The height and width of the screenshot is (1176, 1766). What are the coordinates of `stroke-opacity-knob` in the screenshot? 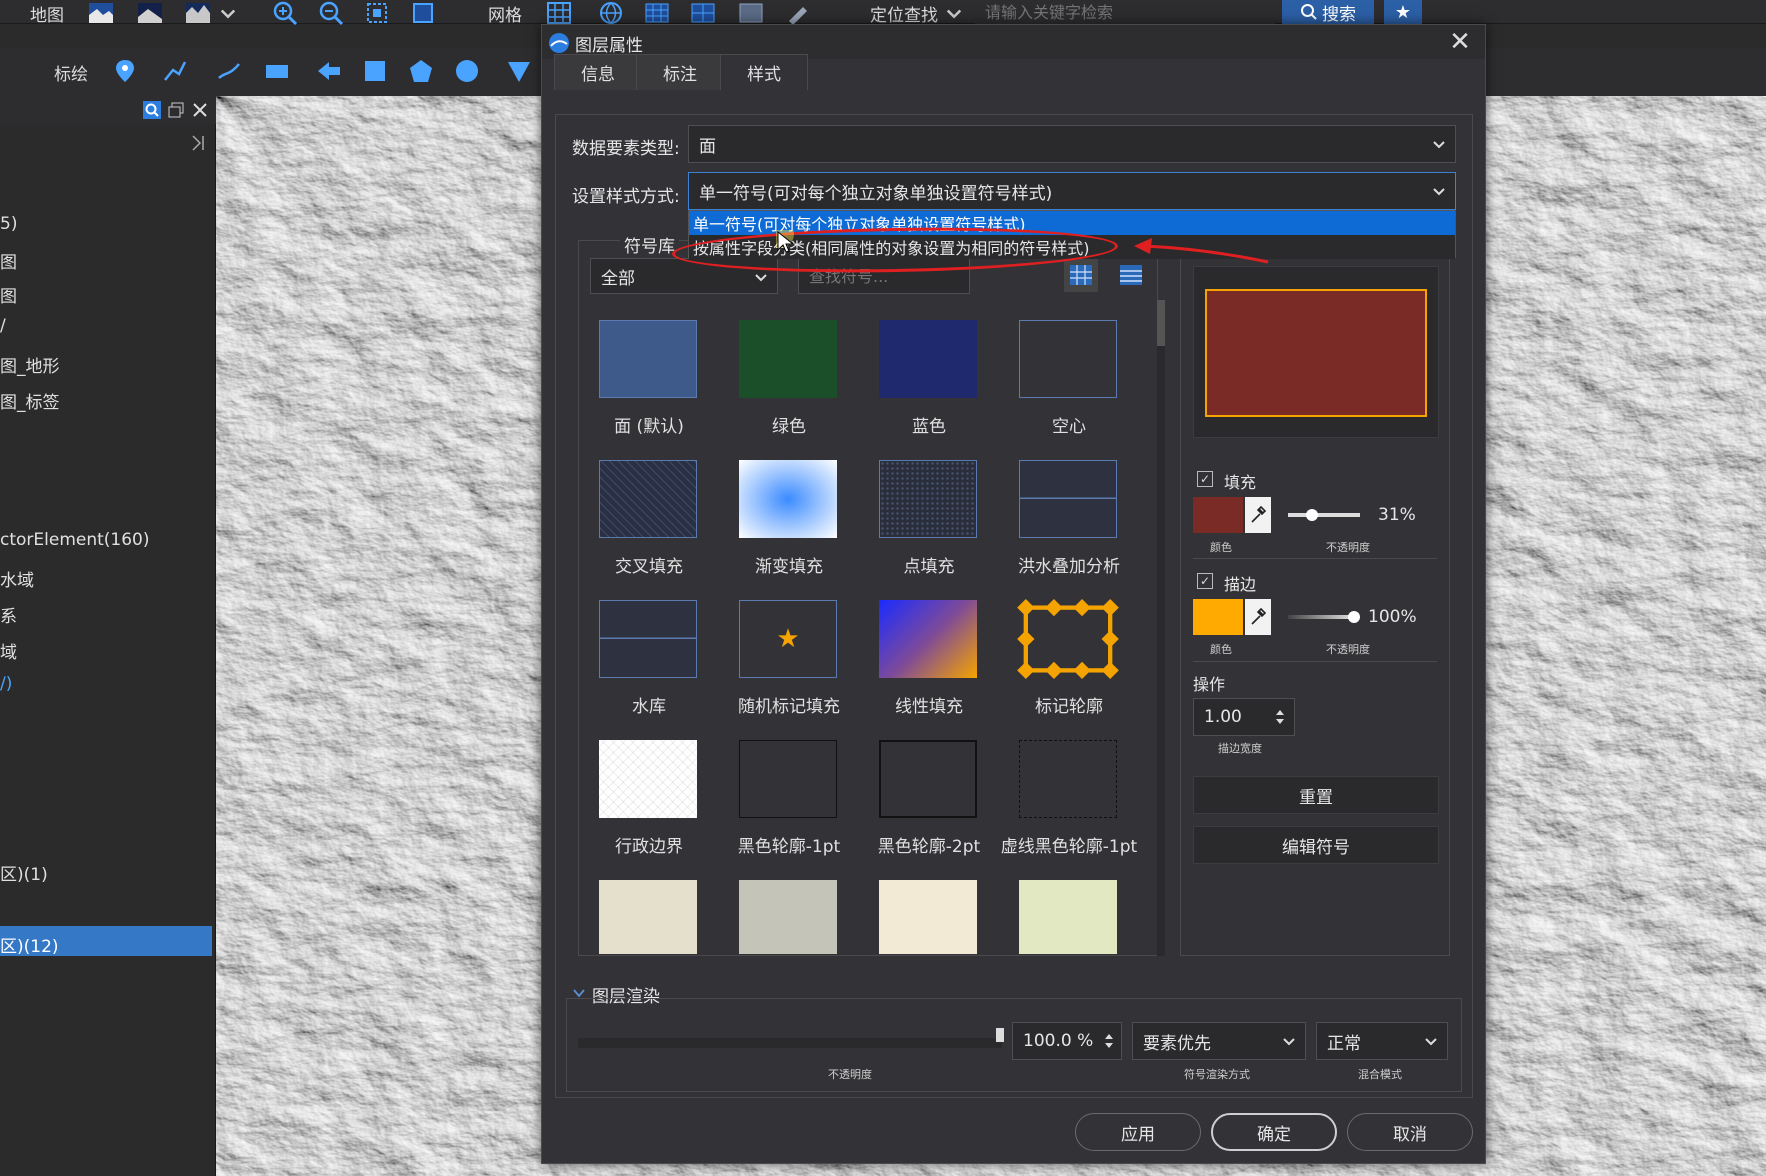 It's located at (1354, 617).